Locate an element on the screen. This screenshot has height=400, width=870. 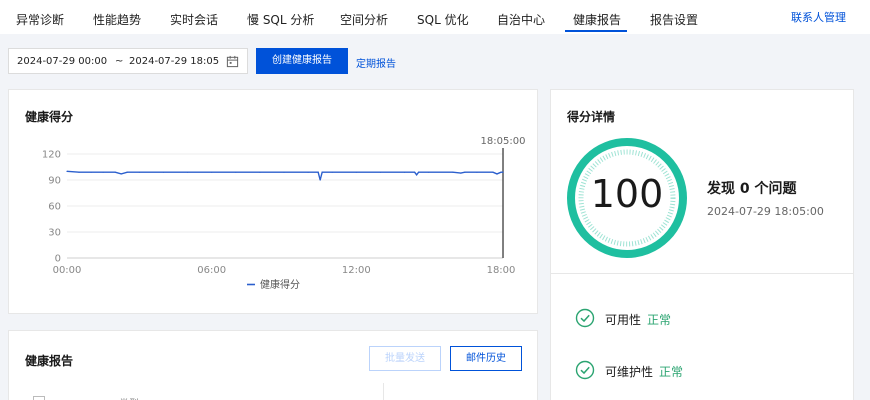
series-line is located at coordinates (285, 175).